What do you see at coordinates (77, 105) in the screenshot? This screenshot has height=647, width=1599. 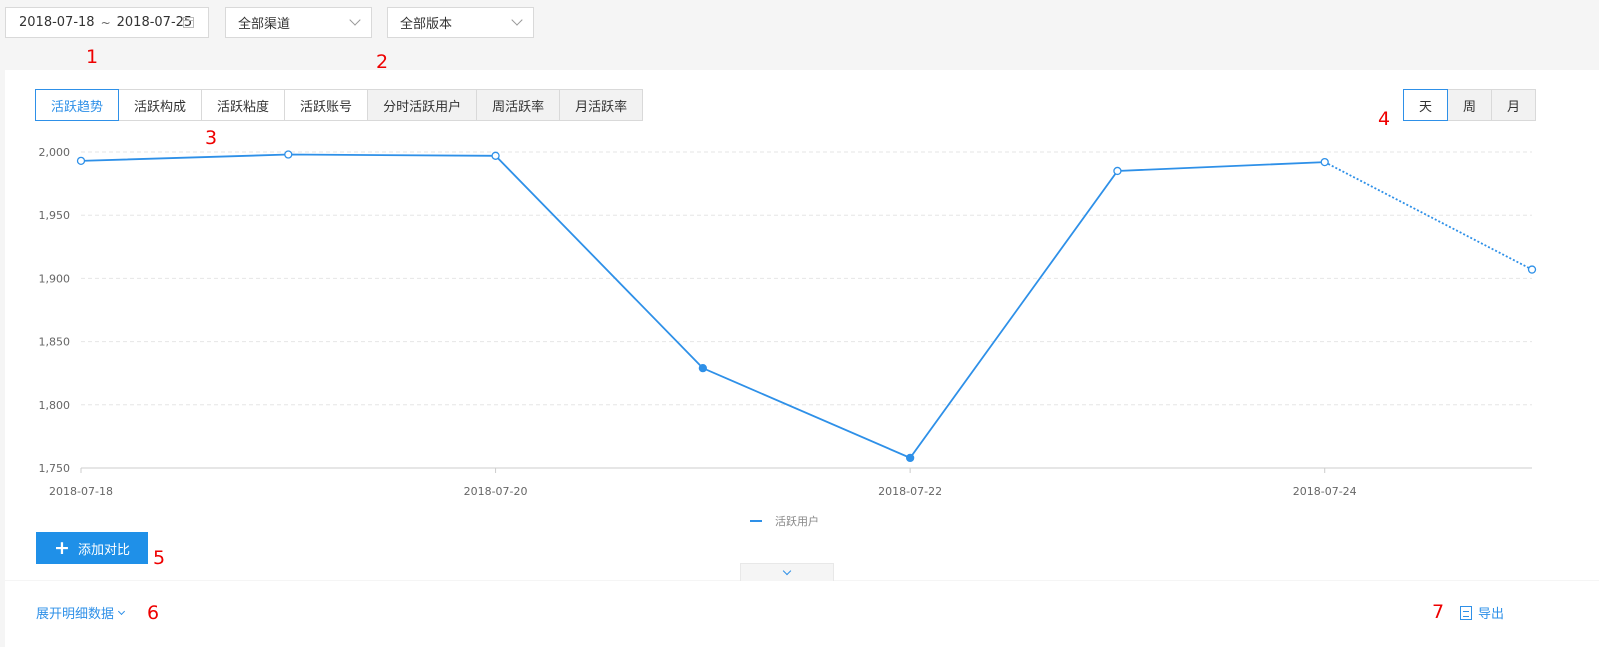 I see `tab-active-trend: 活跃趋势` at bounding box center [77, 105].